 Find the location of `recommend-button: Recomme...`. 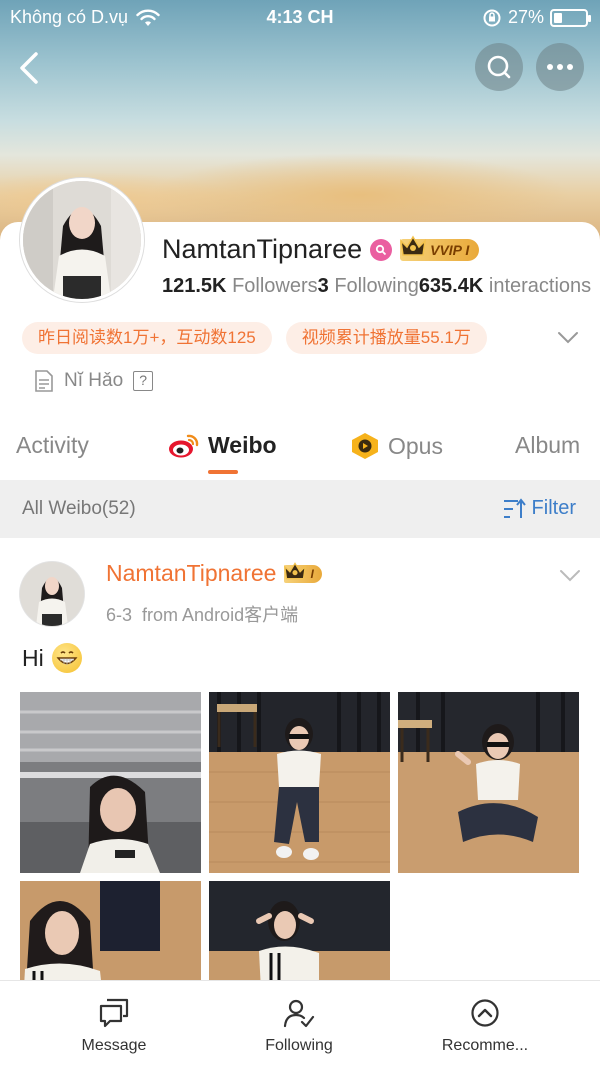

recommend-button: Recomme... is located at coordinates (485, 1026).